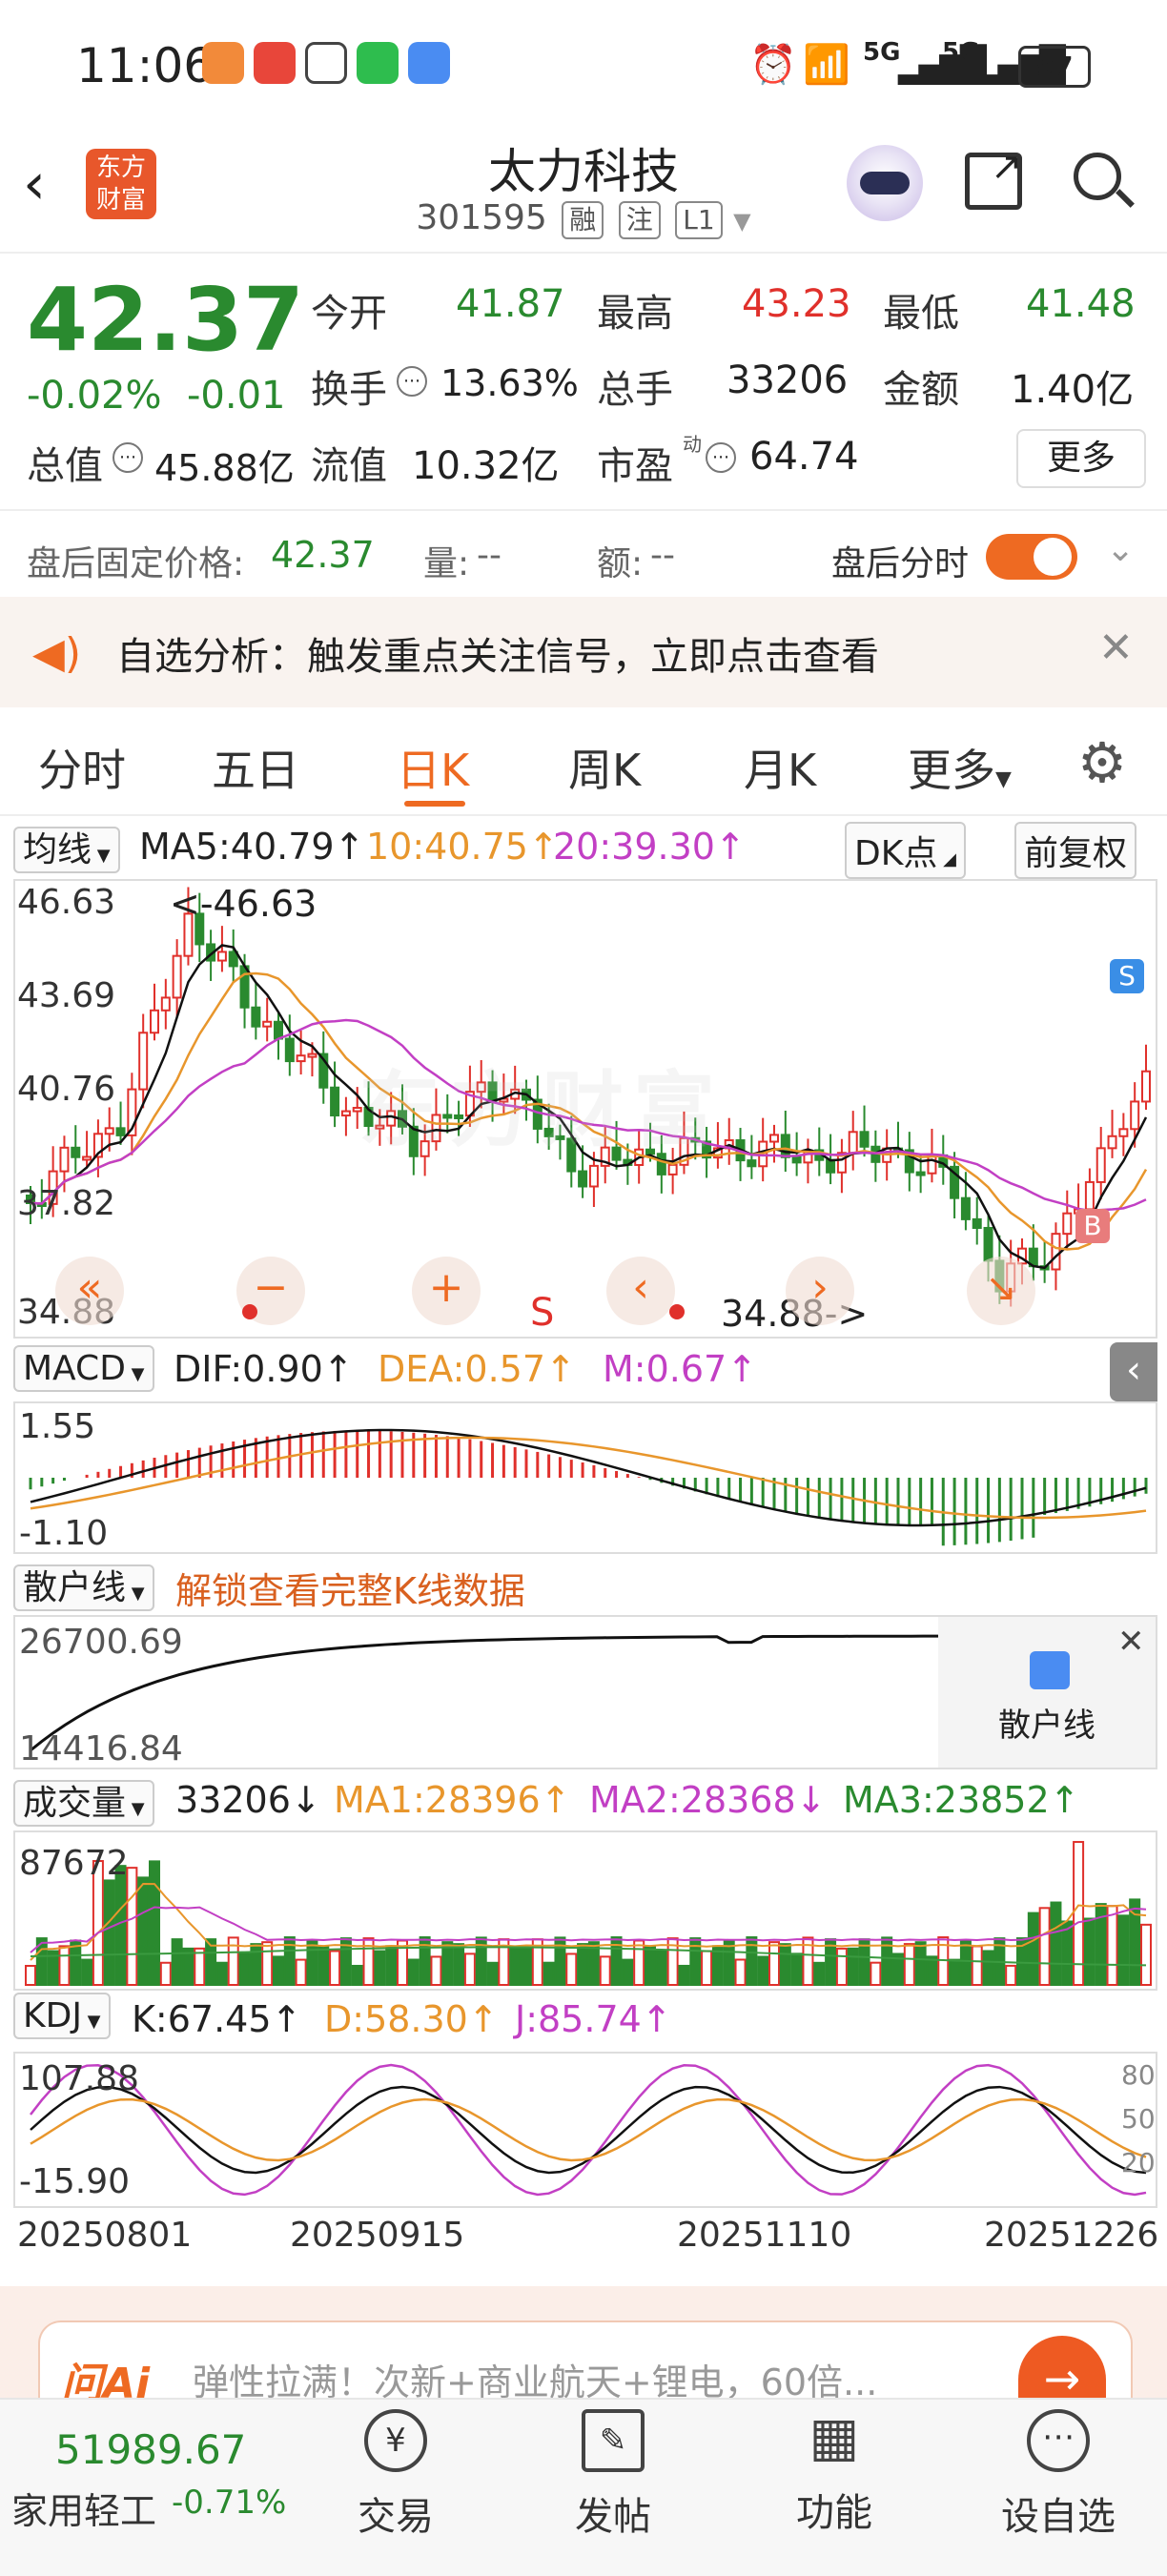 Image resolution: width=1167 pixels, height=2576 pixels. Describe the element at coordinates (834, 2513) in the screenshot. I see `nav-functions-label: 功能` at that location.